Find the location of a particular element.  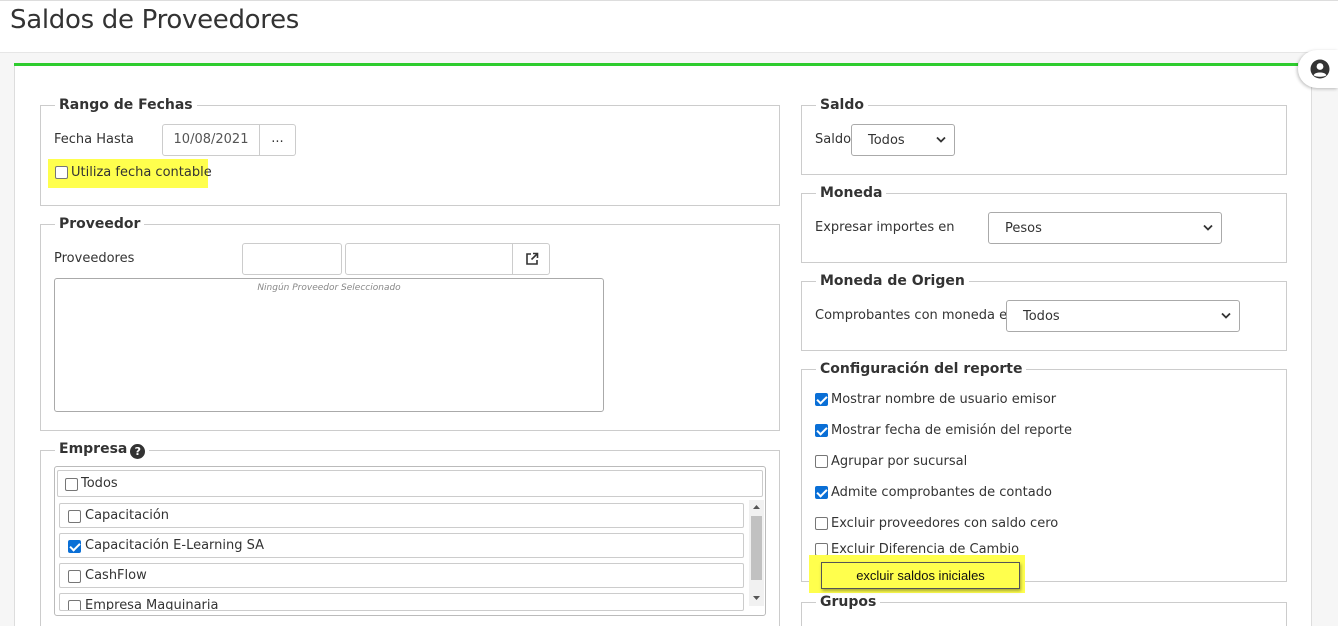

empresa-scrollbar is located at coordinates (756, 553).